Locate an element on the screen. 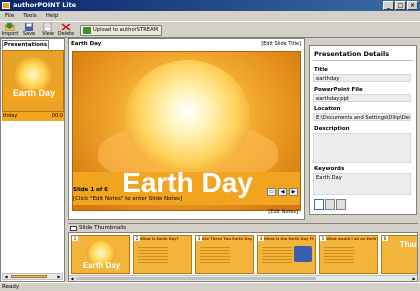  menu-tools: Tools is located at coordinates (30, 16).